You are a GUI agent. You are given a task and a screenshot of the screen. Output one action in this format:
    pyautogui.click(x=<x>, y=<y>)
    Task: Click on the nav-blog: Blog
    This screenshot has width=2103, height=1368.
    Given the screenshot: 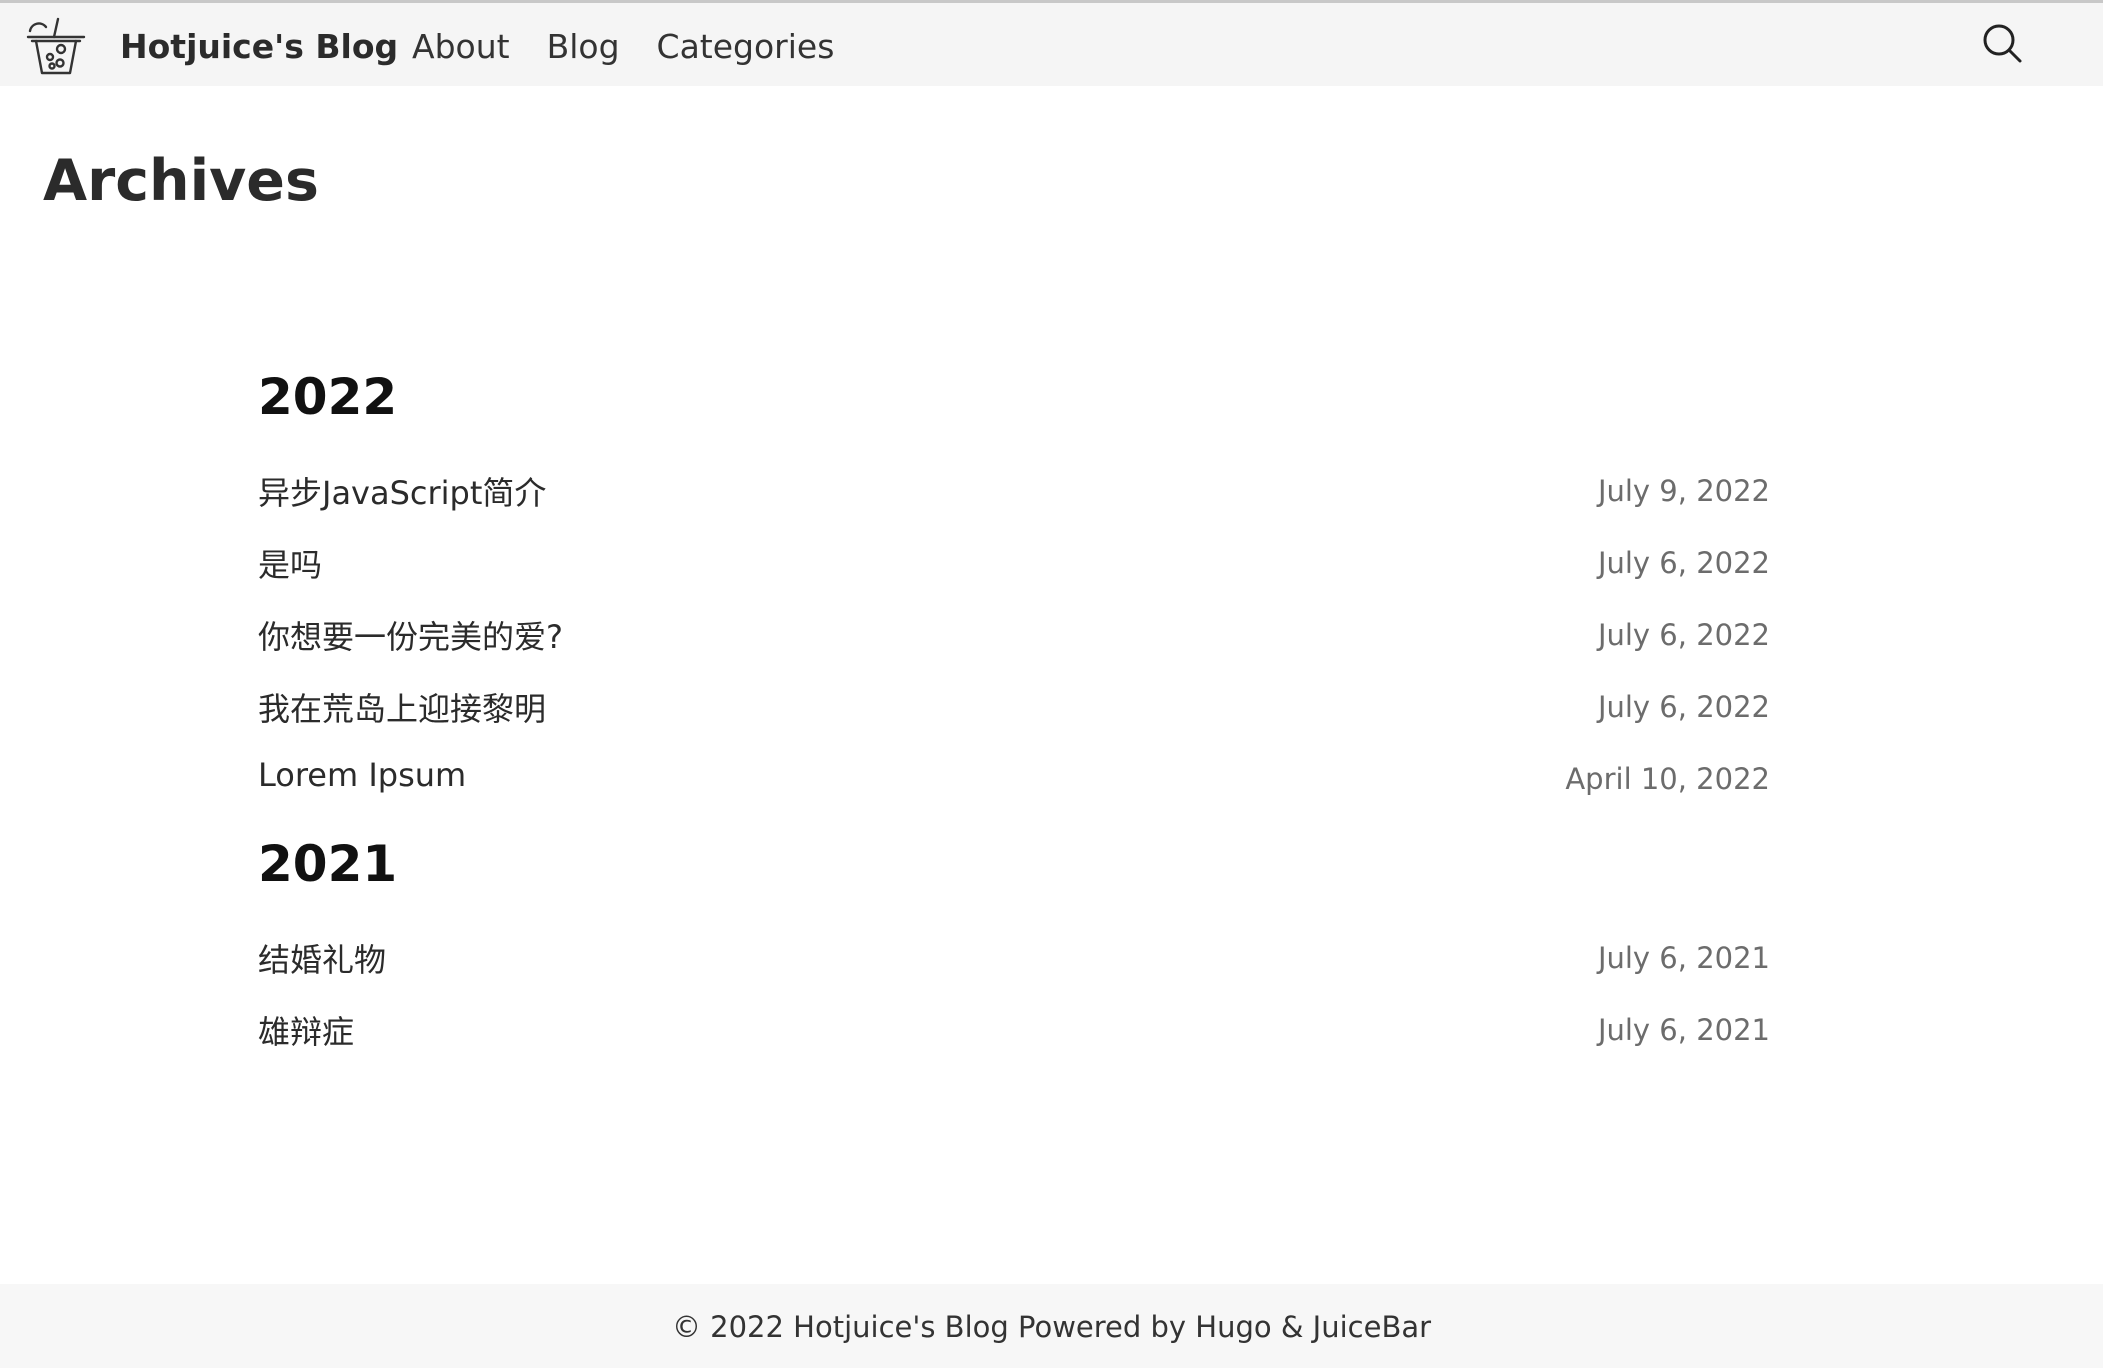 What is the action you would take?
    pyautogui.click(x=583, y=46)
    